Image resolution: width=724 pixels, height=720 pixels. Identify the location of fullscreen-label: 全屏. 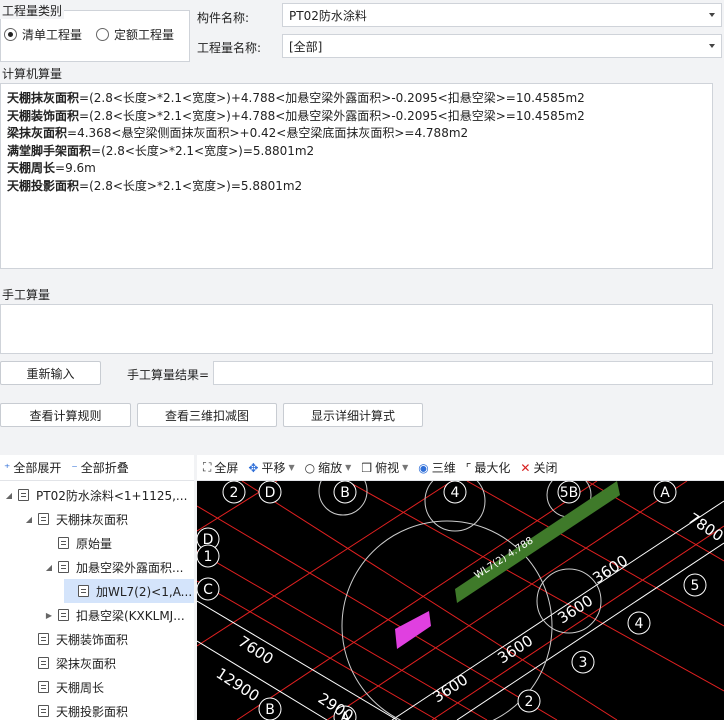
(226, 468).